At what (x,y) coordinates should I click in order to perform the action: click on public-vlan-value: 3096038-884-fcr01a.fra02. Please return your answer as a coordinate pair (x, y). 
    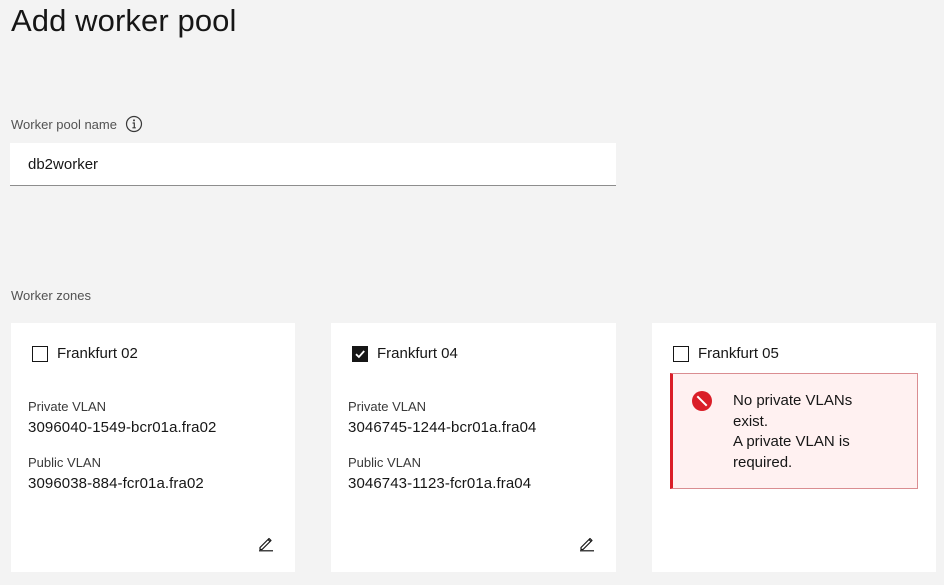
    Looking at the image, I should click on (116, 483).